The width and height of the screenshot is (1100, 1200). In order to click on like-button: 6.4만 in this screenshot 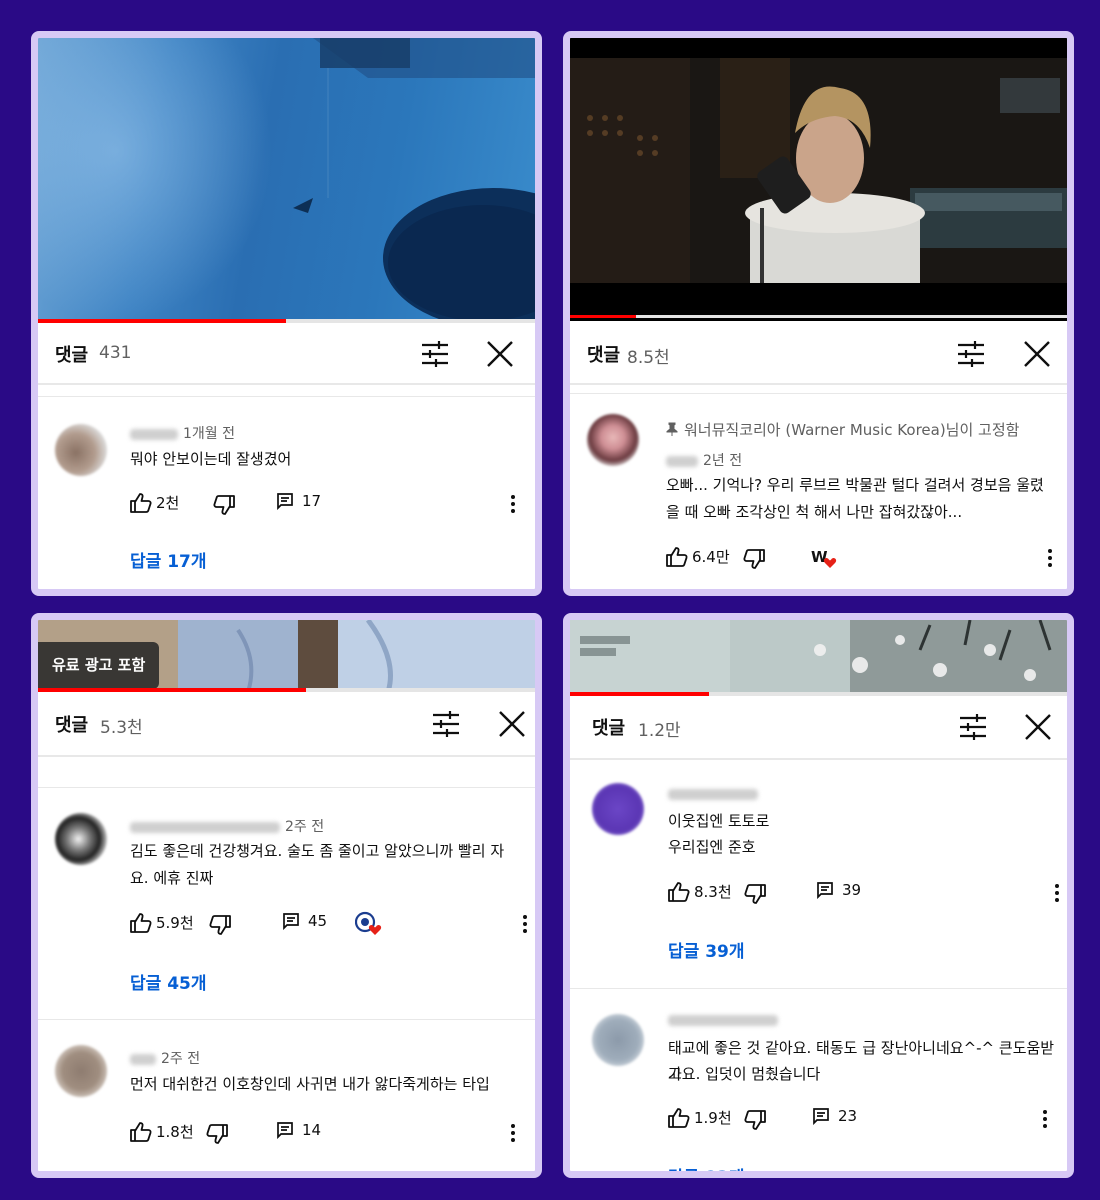, I will do `click(698, 556)`.